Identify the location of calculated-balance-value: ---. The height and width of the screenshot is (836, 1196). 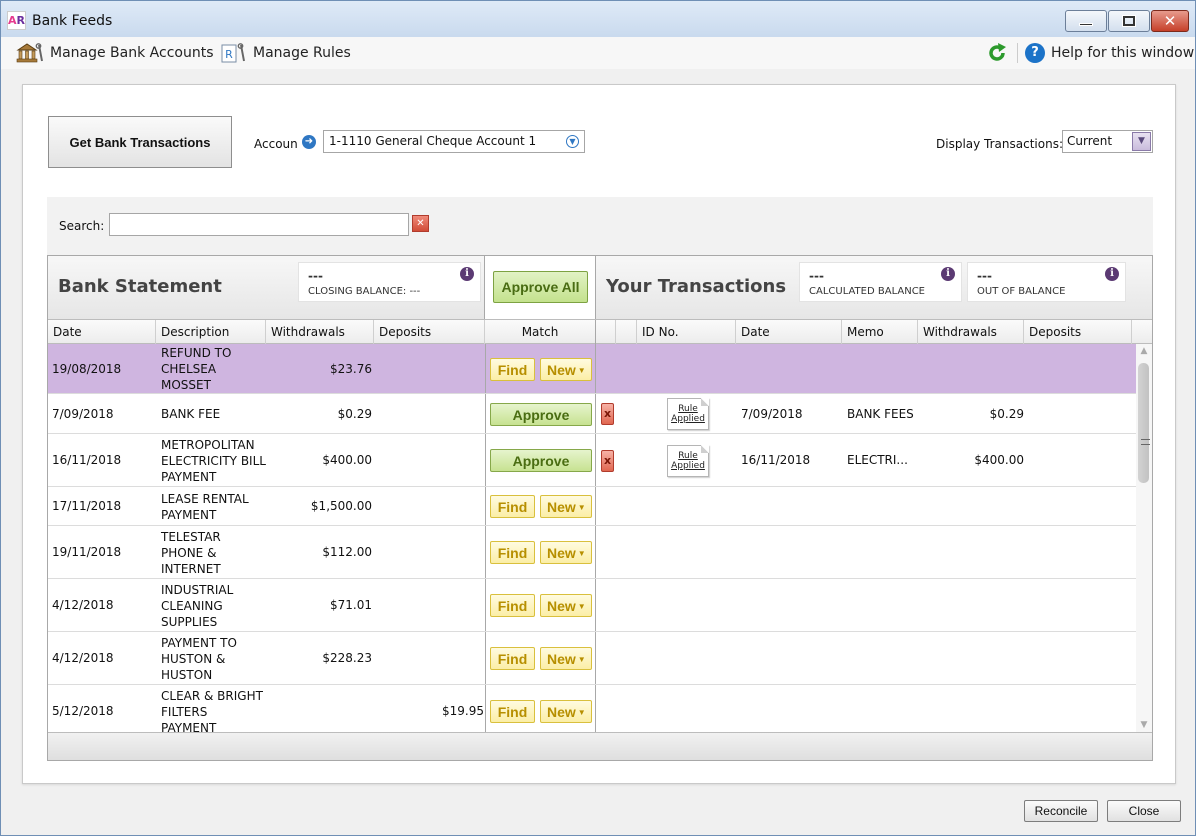
(816, 276).